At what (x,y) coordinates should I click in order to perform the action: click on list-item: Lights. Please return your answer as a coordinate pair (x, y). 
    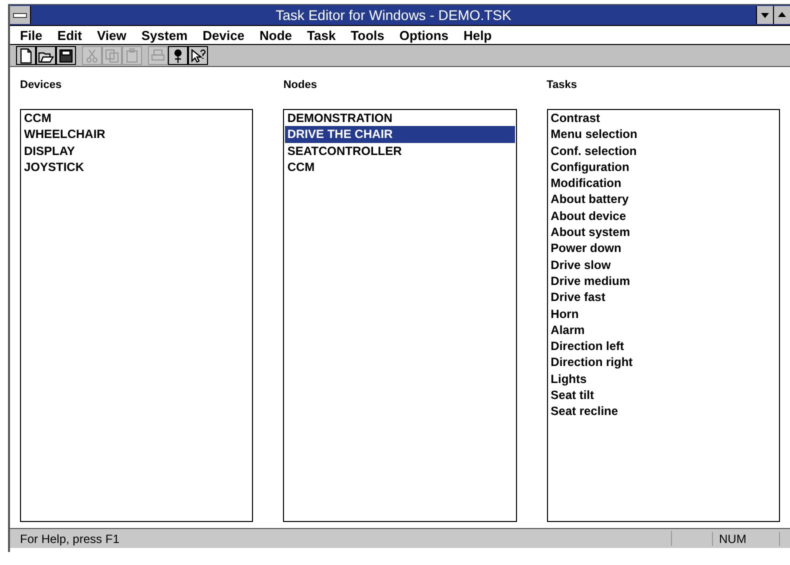
    Looking at the image, I should click on (663, 379).